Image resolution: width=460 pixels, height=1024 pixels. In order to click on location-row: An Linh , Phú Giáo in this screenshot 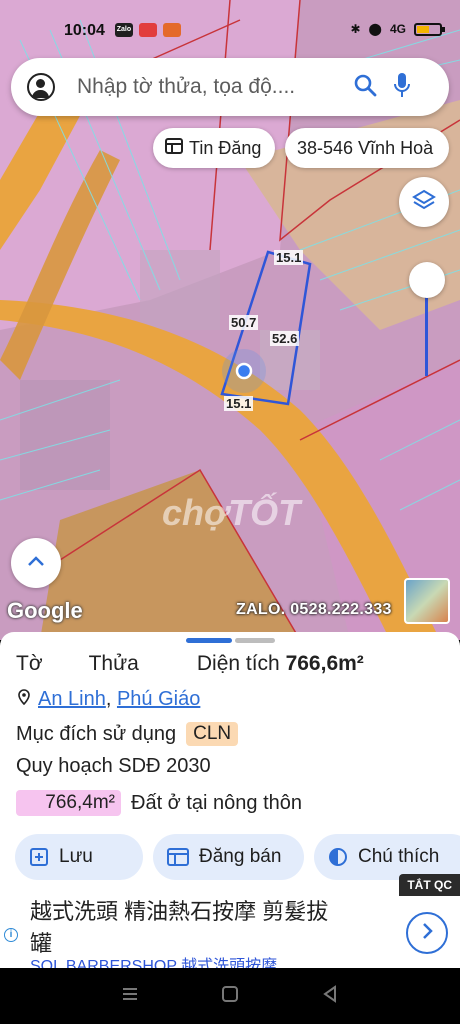, I will do `click(109, 699)`.